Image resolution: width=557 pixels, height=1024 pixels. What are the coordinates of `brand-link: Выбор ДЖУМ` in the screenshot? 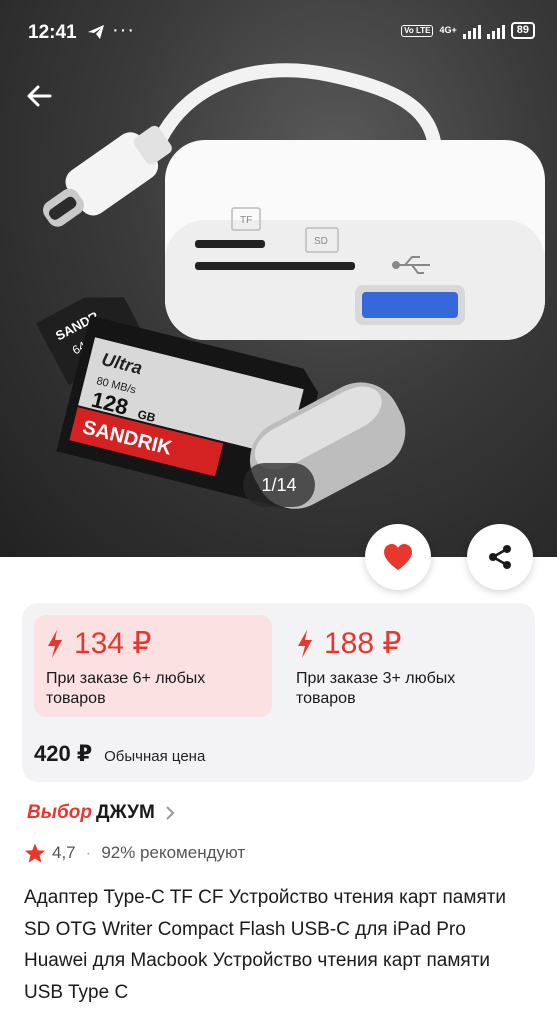 It's located at (101, 813).